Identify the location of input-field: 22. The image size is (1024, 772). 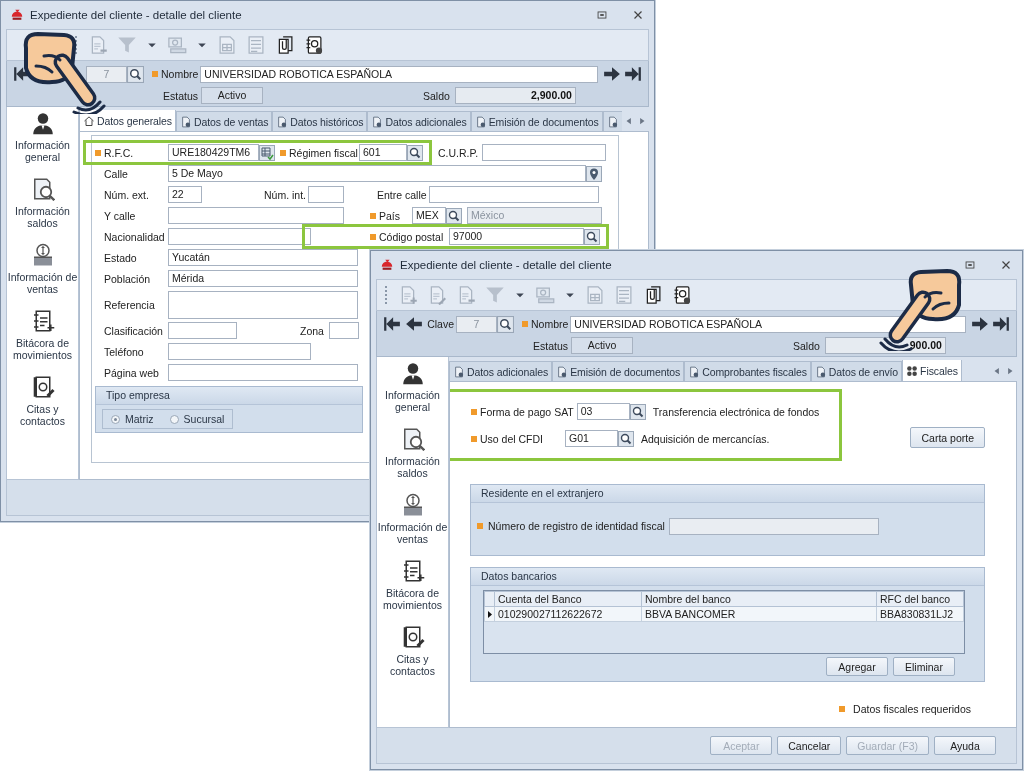
(185, 194).